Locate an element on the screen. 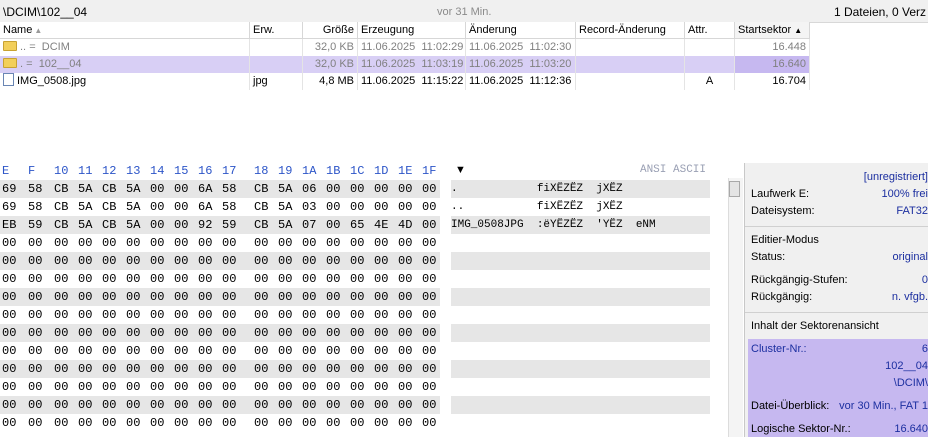  hex-column-offset: 1A is located at coordinates (309, 171).